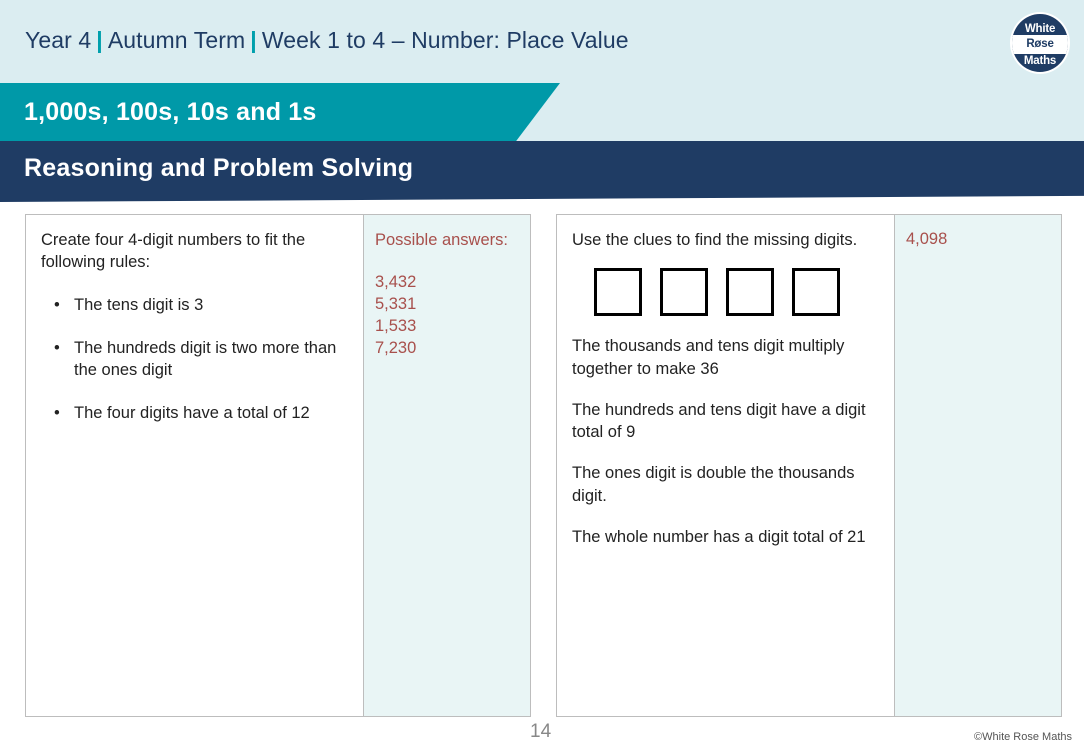 The width and height of the screenshot is (1084, 750). Describe the element at coordinates (441, 240) in the screenshot. I see `answer-heading-1: Possible answers:` at that location.